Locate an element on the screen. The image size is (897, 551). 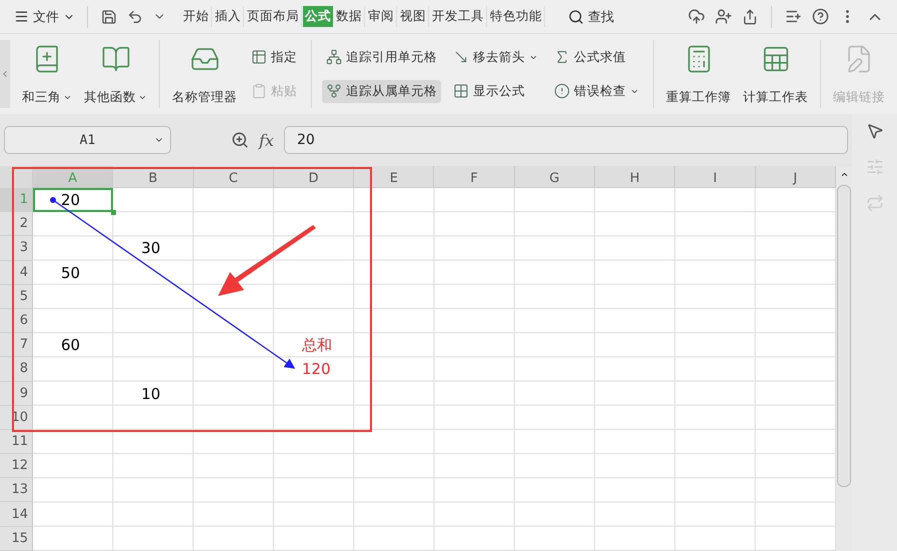
row-header: 9 is located at coordinates (16, 394).